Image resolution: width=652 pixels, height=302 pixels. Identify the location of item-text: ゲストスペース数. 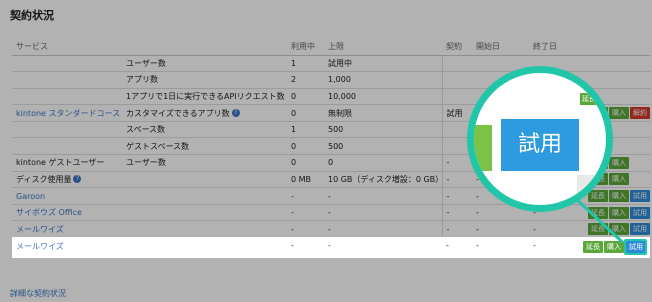
(158, 146).